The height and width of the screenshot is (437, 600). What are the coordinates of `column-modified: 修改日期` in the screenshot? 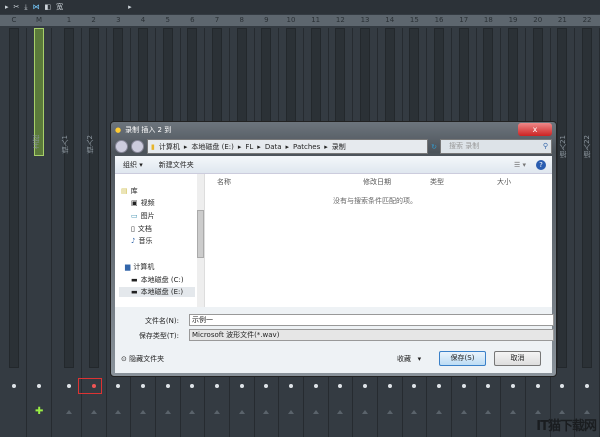 It's located at (377, 182).